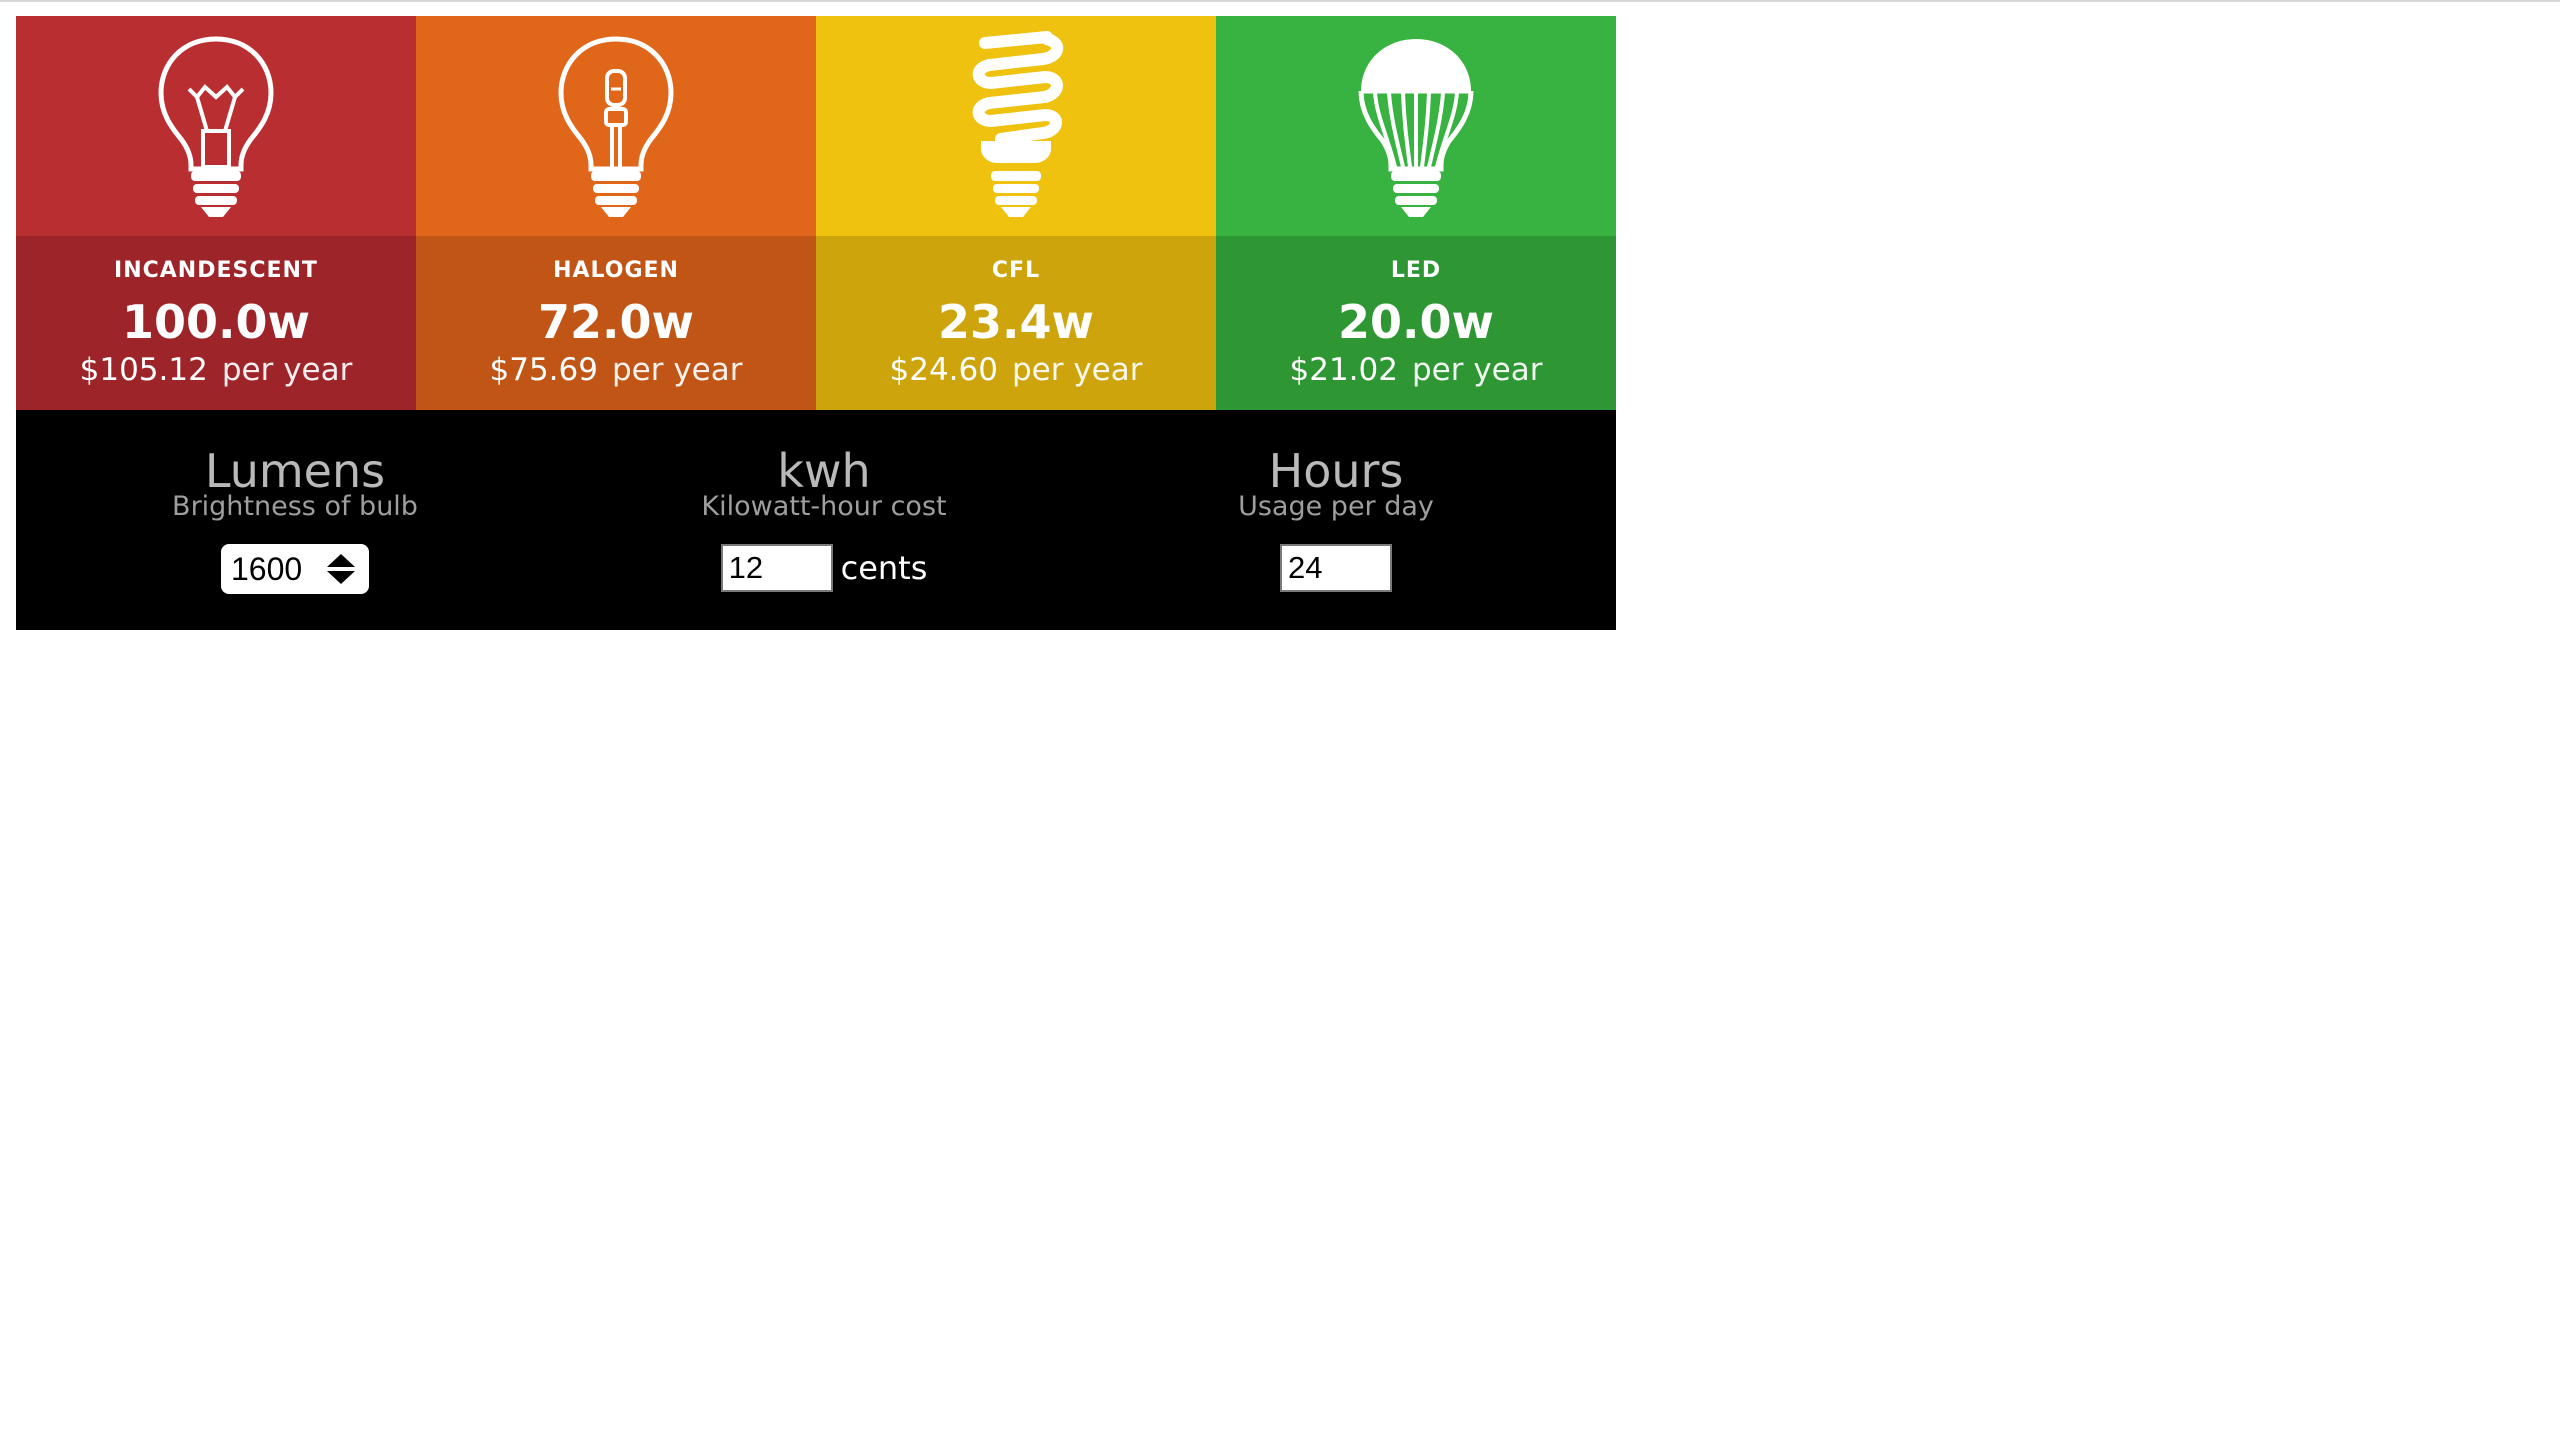 The width and height of the screenshot is (2560, 1453). Describe the element at coordinates (1343, 370) in the screenshot. I see `cost-value: $21.02` at that location.